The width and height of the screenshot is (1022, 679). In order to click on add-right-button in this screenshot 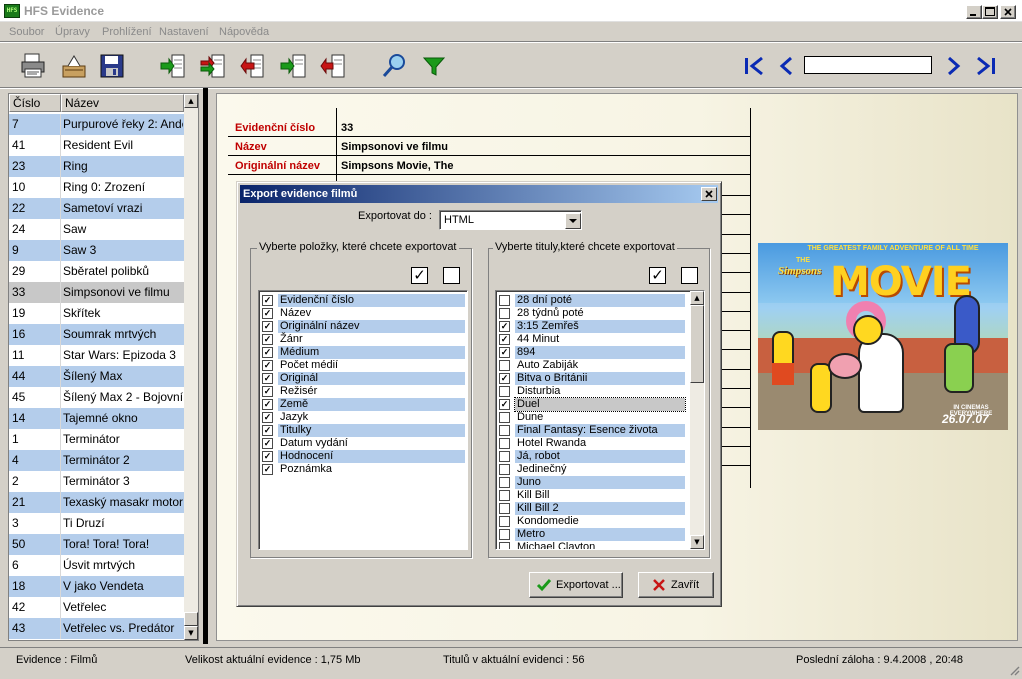, I will do `click(293, 66)`.